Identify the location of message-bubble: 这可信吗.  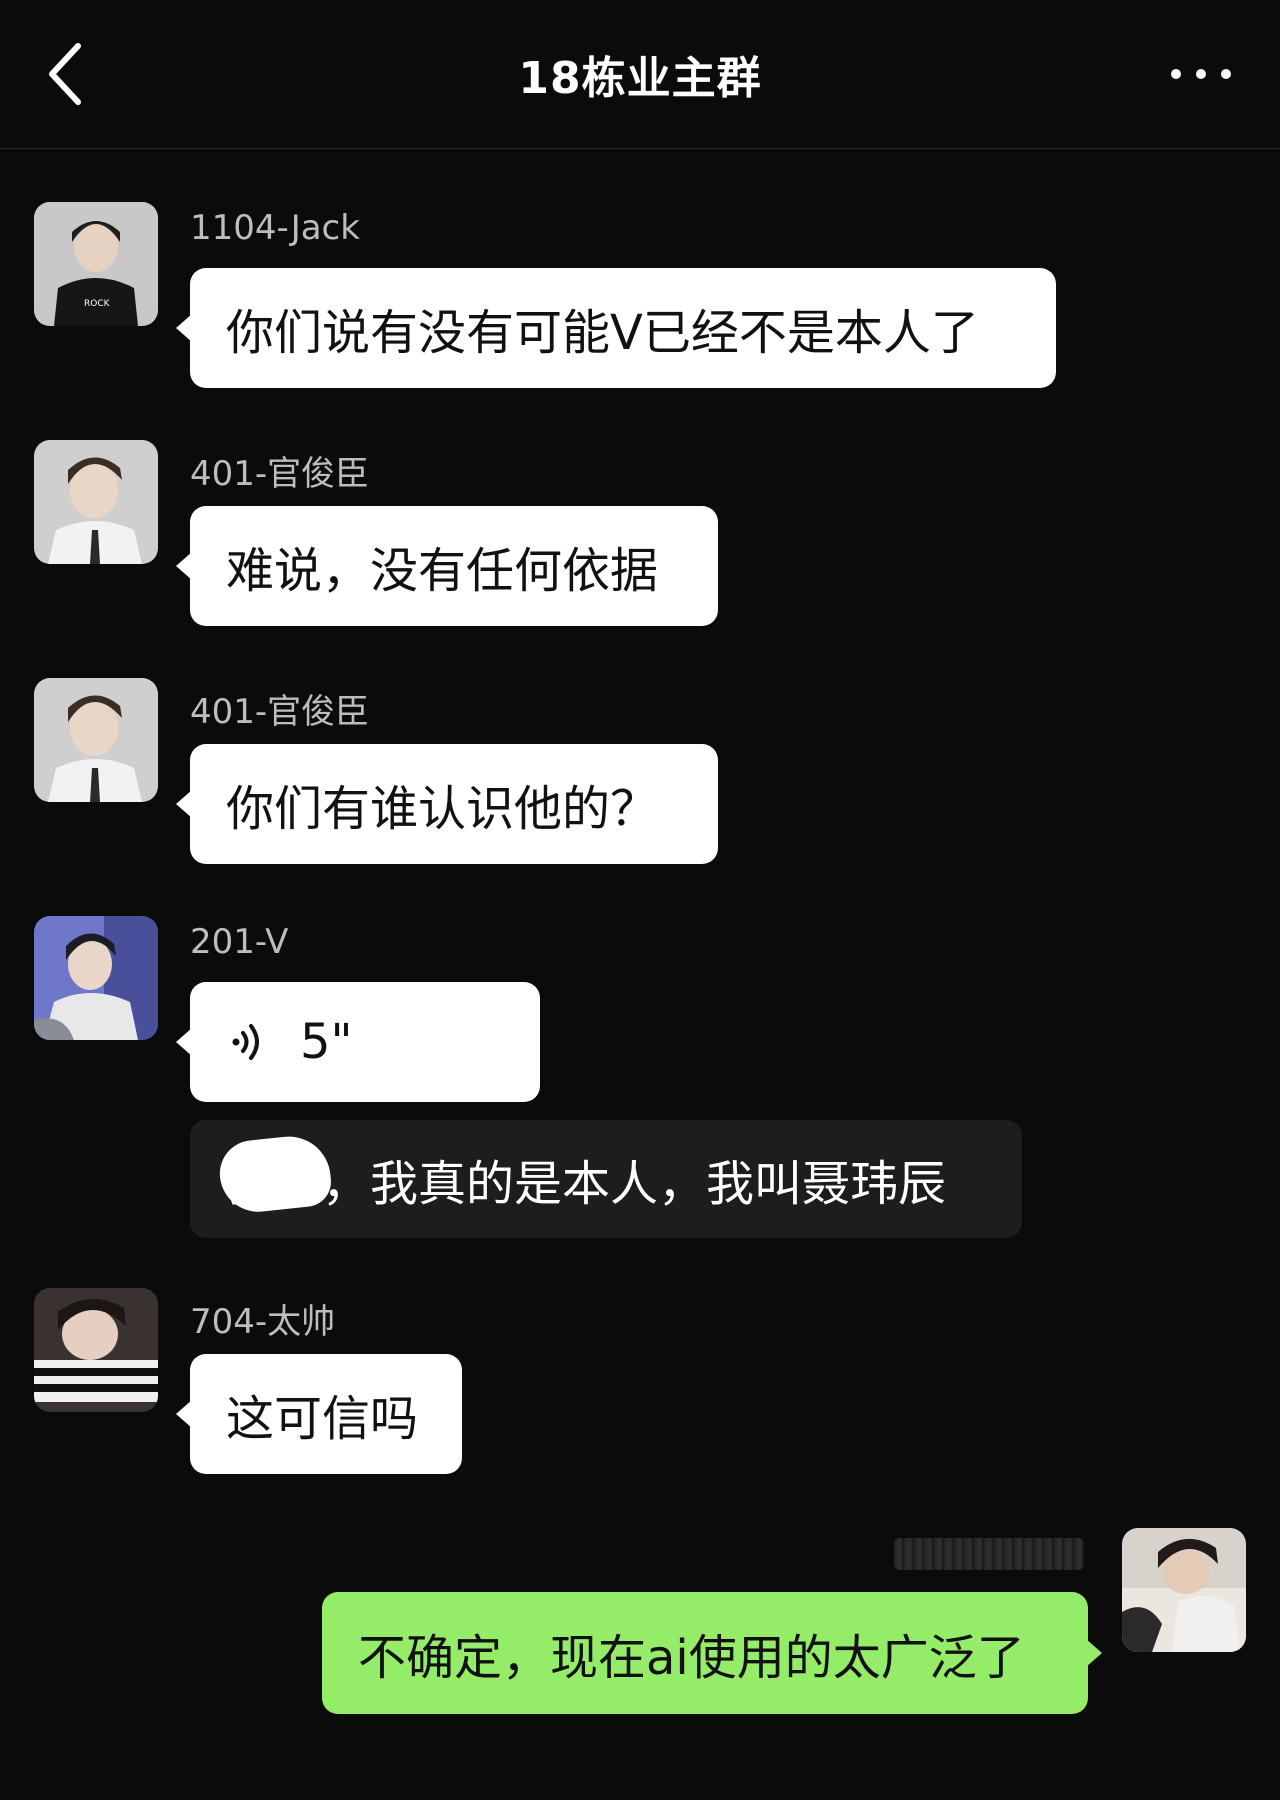
(319, 1414).